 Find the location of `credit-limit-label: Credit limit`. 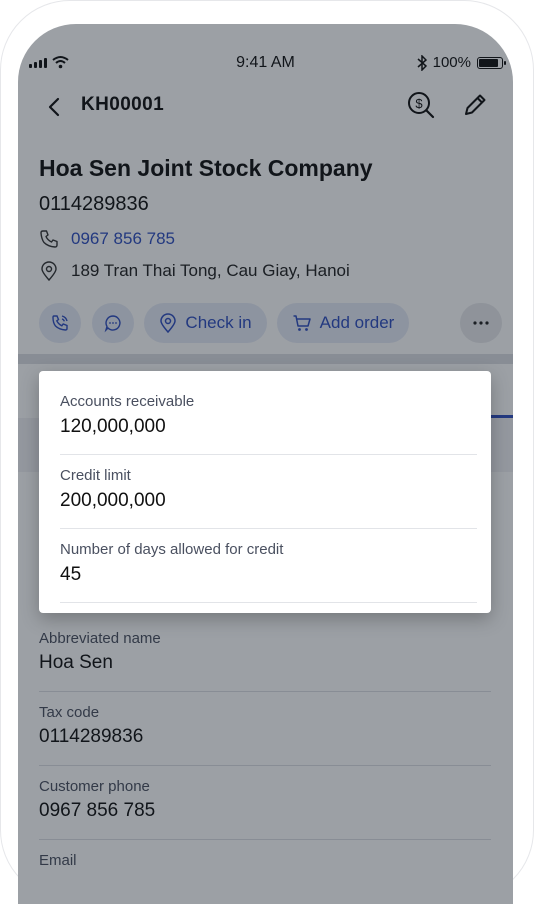

credit-limit-label: Credit limit is located at coordinates (95, 475).